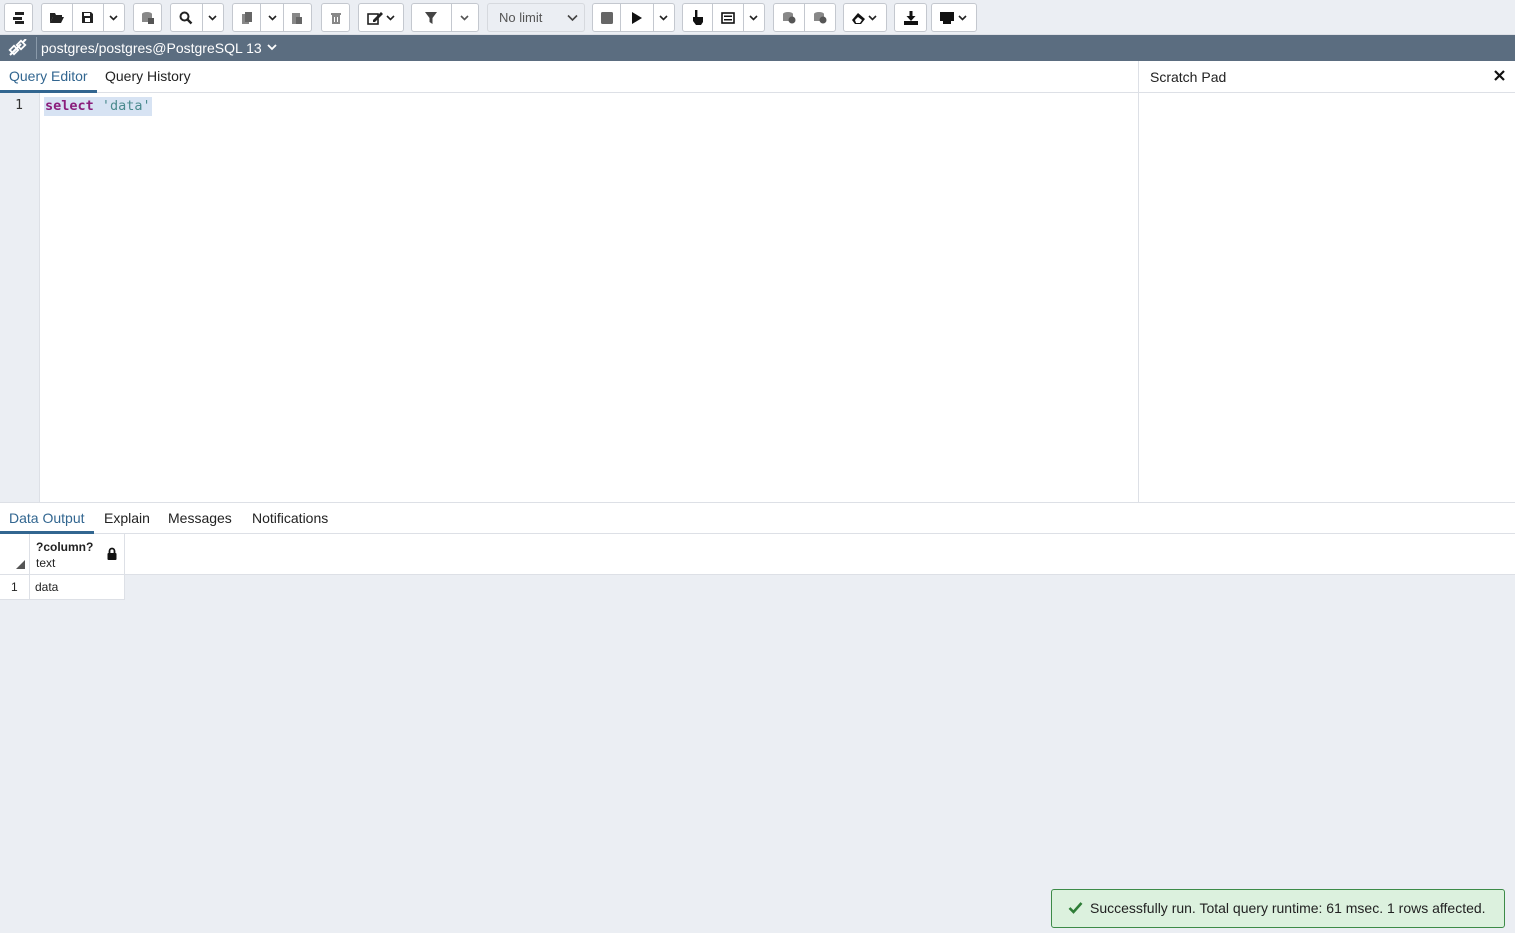 The image size is (1515, 933). I want to click on browser-button, so click(18, 17).